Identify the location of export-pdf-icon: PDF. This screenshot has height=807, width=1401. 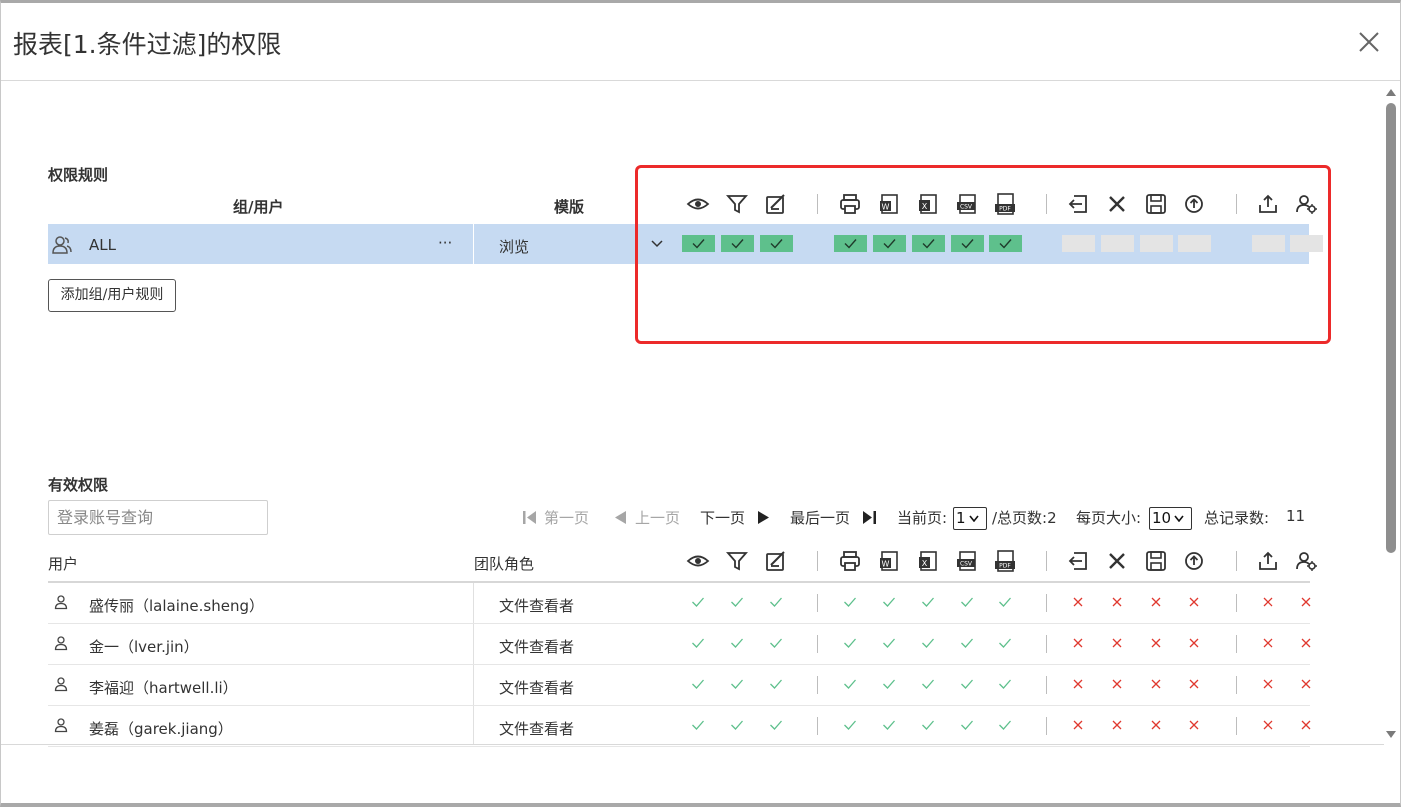
(1005, 561).